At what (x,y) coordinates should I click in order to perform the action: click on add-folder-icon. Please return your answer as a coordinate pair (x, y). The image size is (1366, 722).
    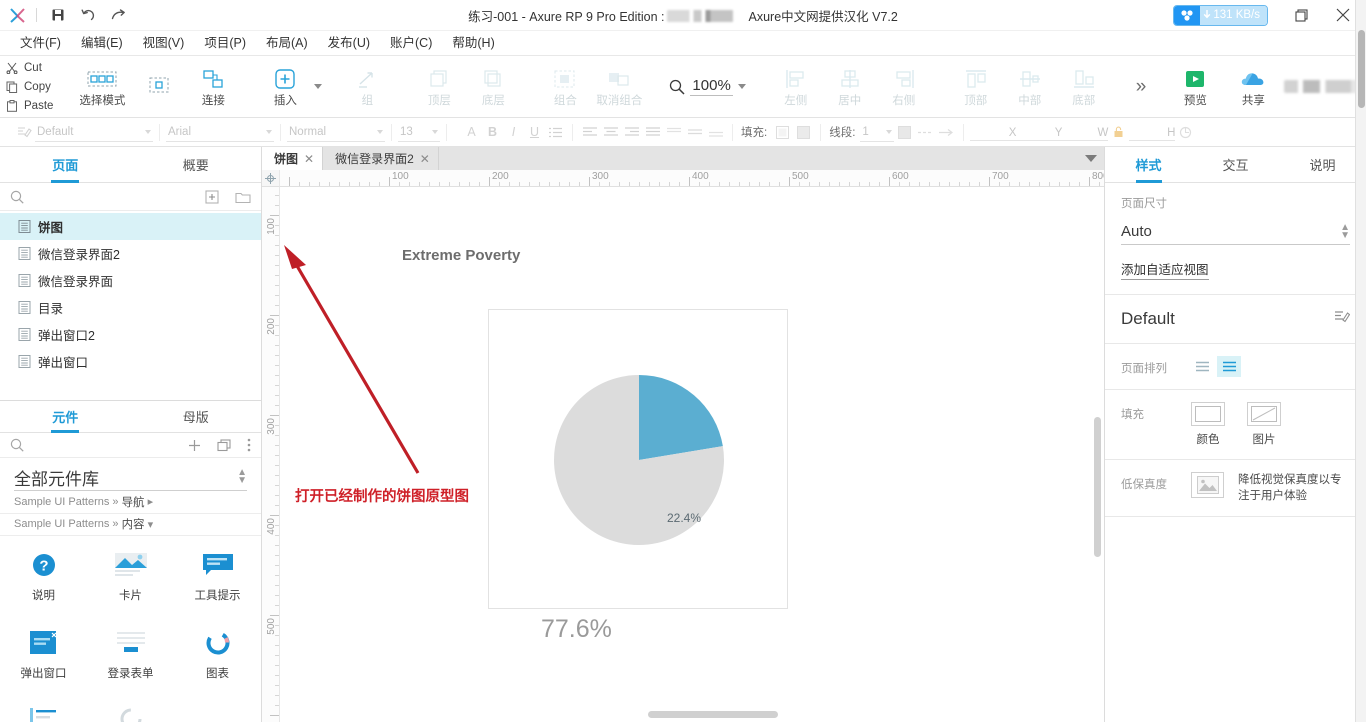
    Looking at the image, I should click on (243, 197).